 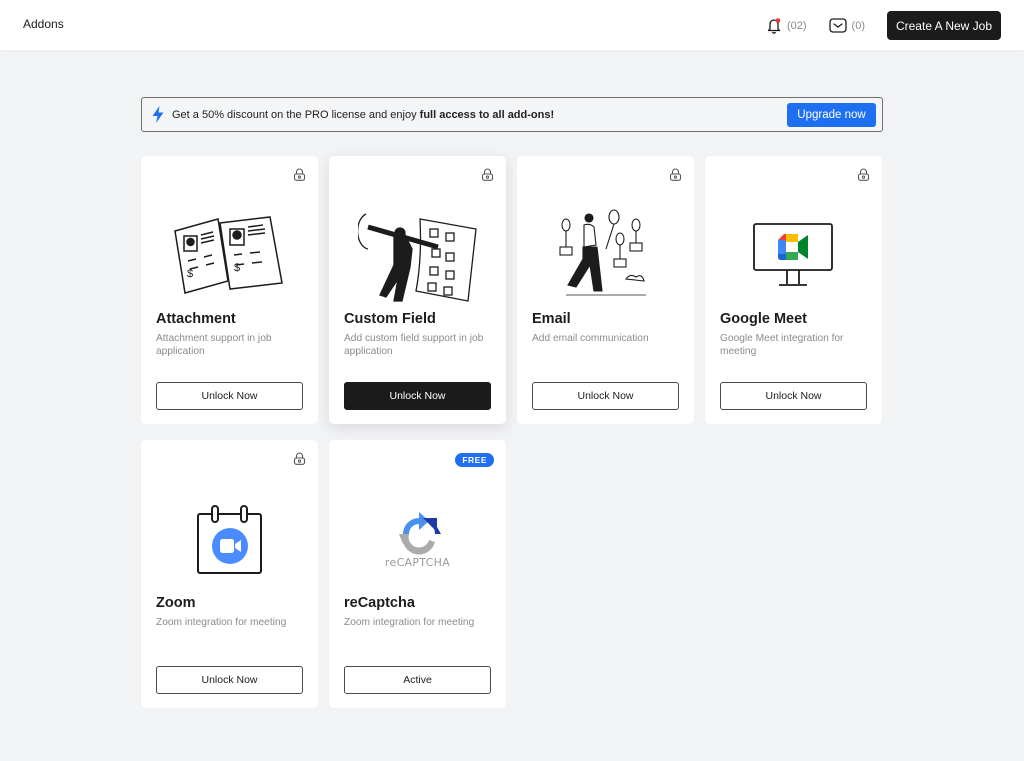 What do you see at coordinates (837, 25) in the screenshot?
I see `mail-icon` at bounding box center [837, 25].